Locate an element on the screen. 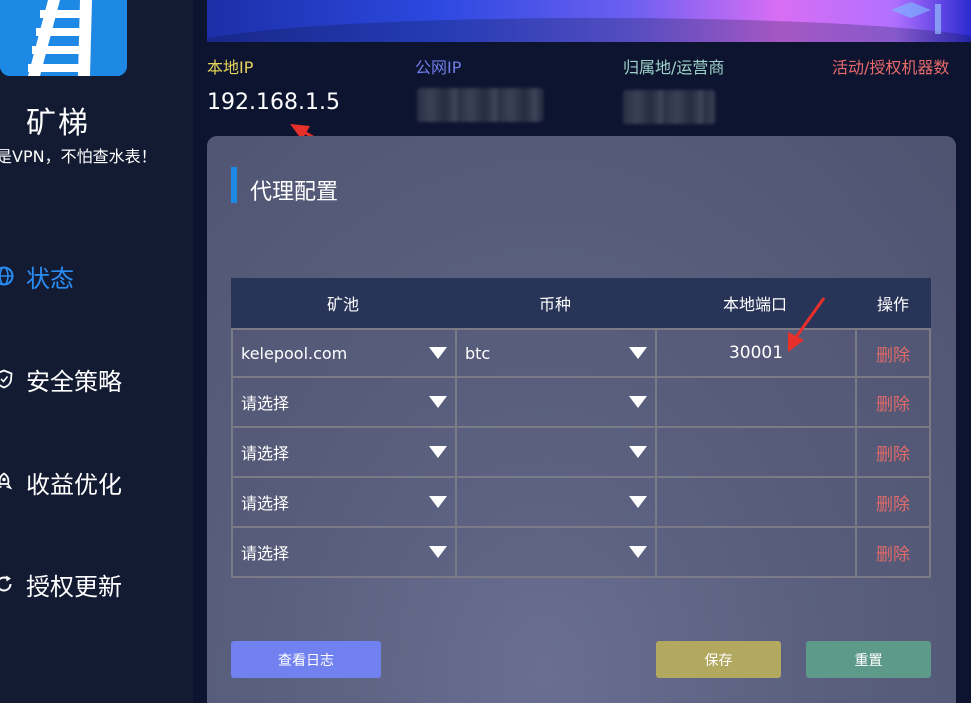  local-ip-value: 192.168.1.5 is located at coordinates (273, 102).